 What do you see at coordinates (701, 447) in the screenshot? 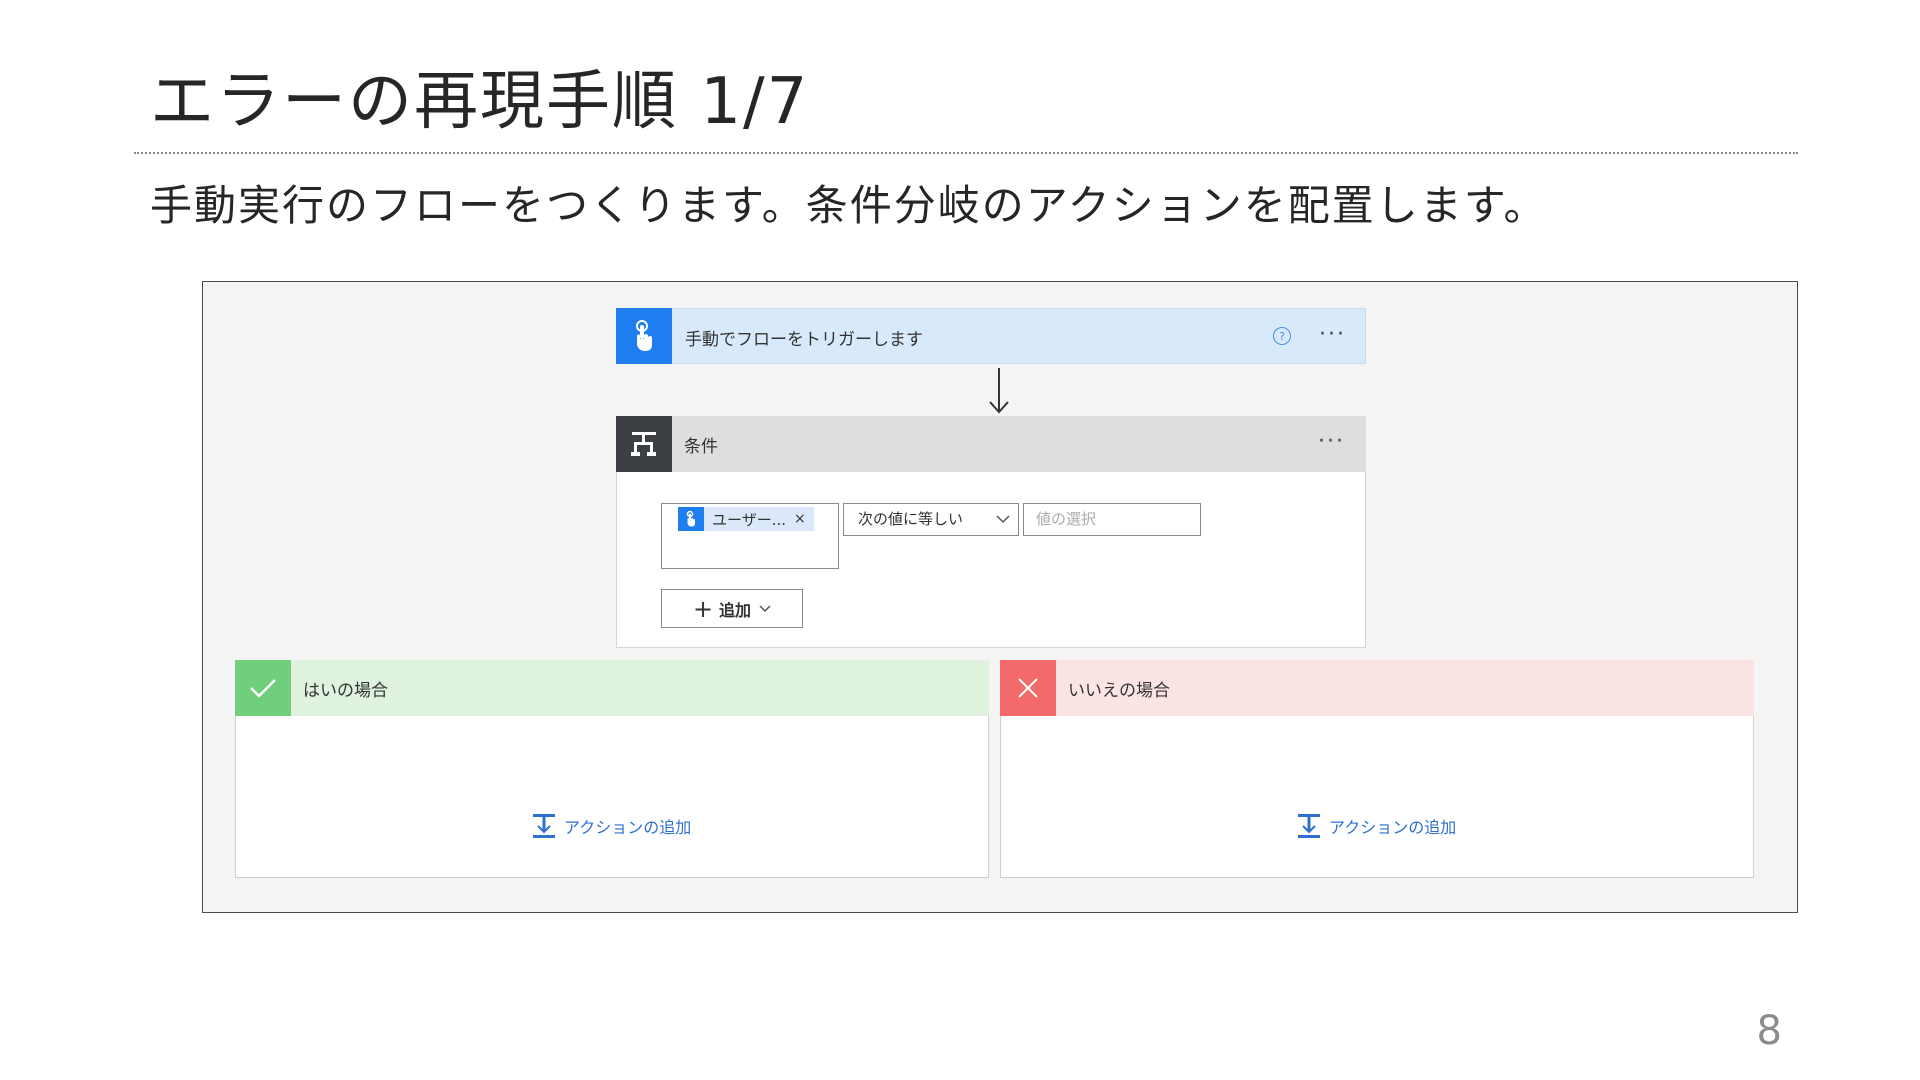
I see `condition-title: 条件` at bounding box center [701, 447].